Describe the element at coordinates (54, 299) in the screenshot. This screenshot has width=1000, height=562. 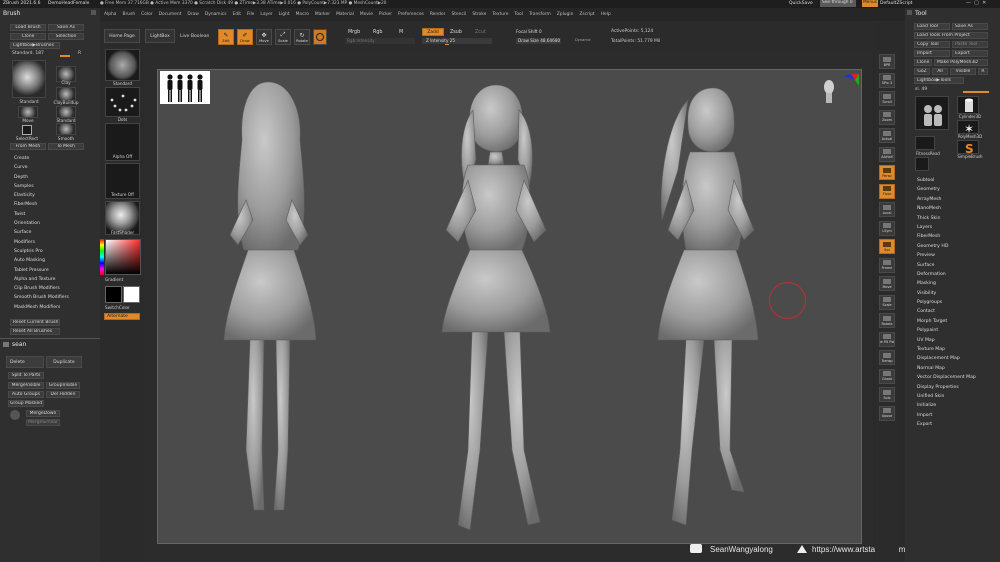
I see `brush-subpalette-smooth-brush-modifiers: Smooth Brush Modifiers` at that location.